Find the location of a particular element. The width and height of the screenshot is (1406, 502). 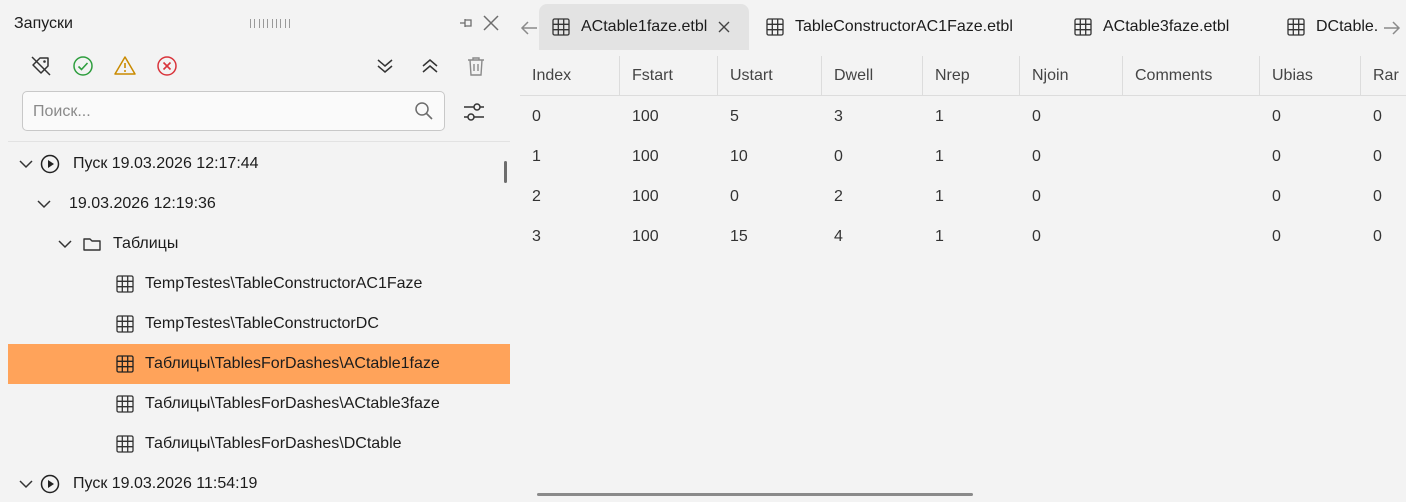

column-header: Ustart is located at coordinates (770, 76).